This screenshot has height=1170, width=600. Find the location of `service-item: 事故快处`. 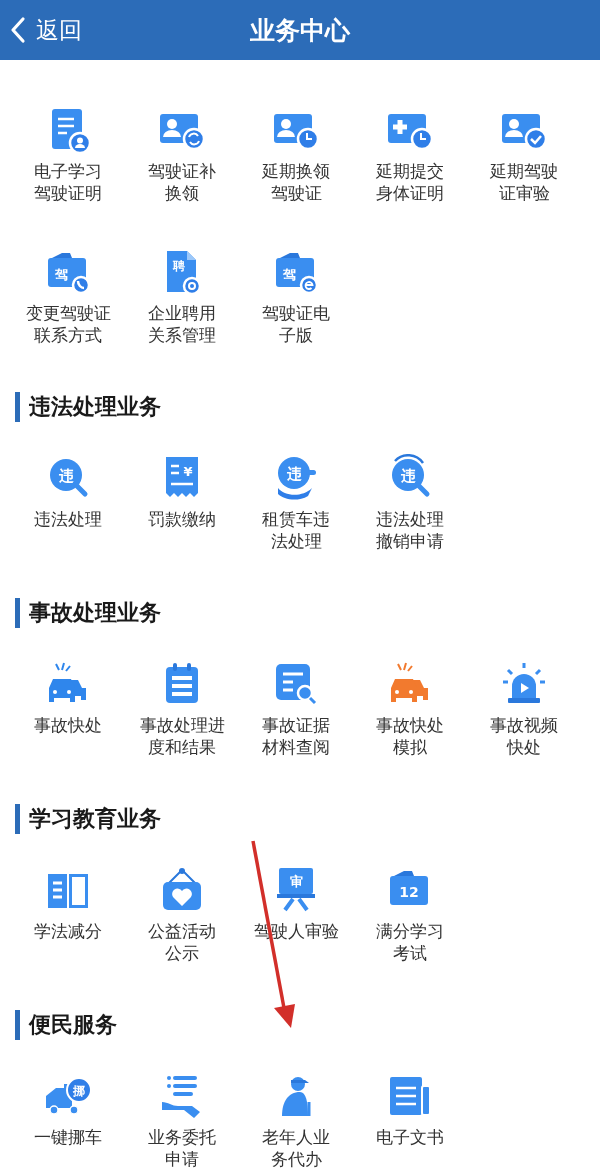

service-item: 事故快处 is located at coordinates (68, 709).